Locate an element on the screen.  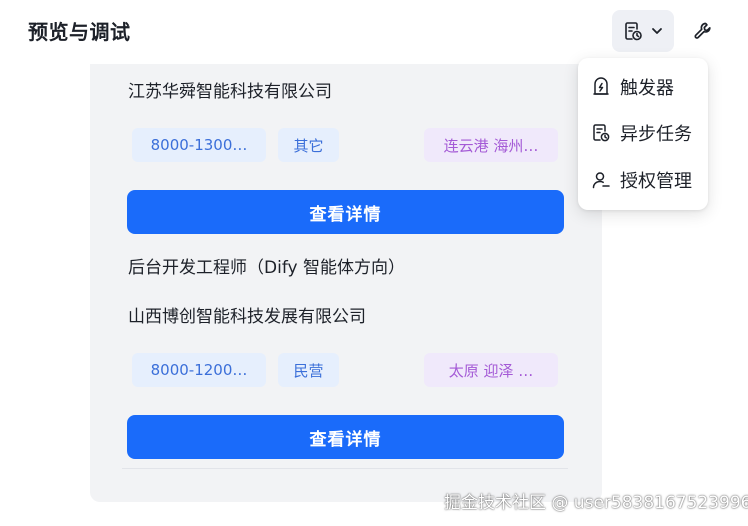
wrench-icon is located at coordinates (703, 31).